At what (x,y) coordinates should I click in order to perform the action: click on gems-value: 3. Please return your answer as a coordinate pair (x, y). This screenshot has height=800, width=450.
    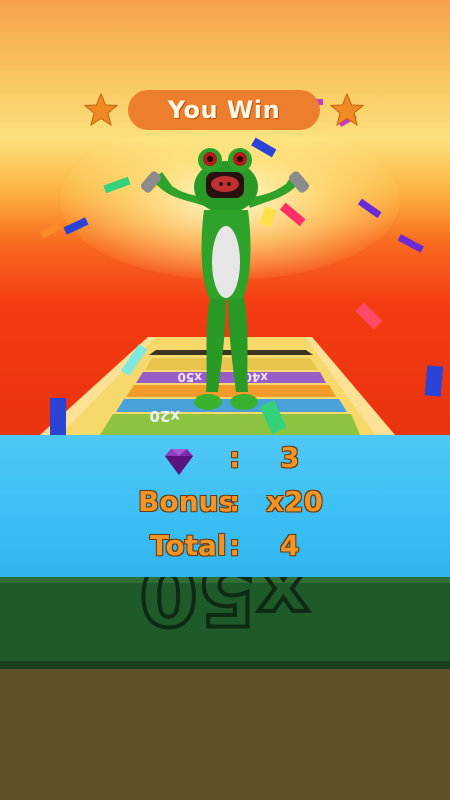
    Looking at the image, I should click on (290, 457).